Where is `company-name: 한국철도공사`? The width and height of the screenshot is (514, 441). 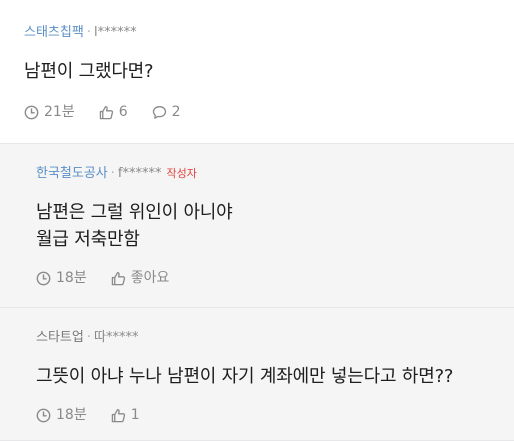 company-name: 한국철도공사 is located at coordinates (72, 173).